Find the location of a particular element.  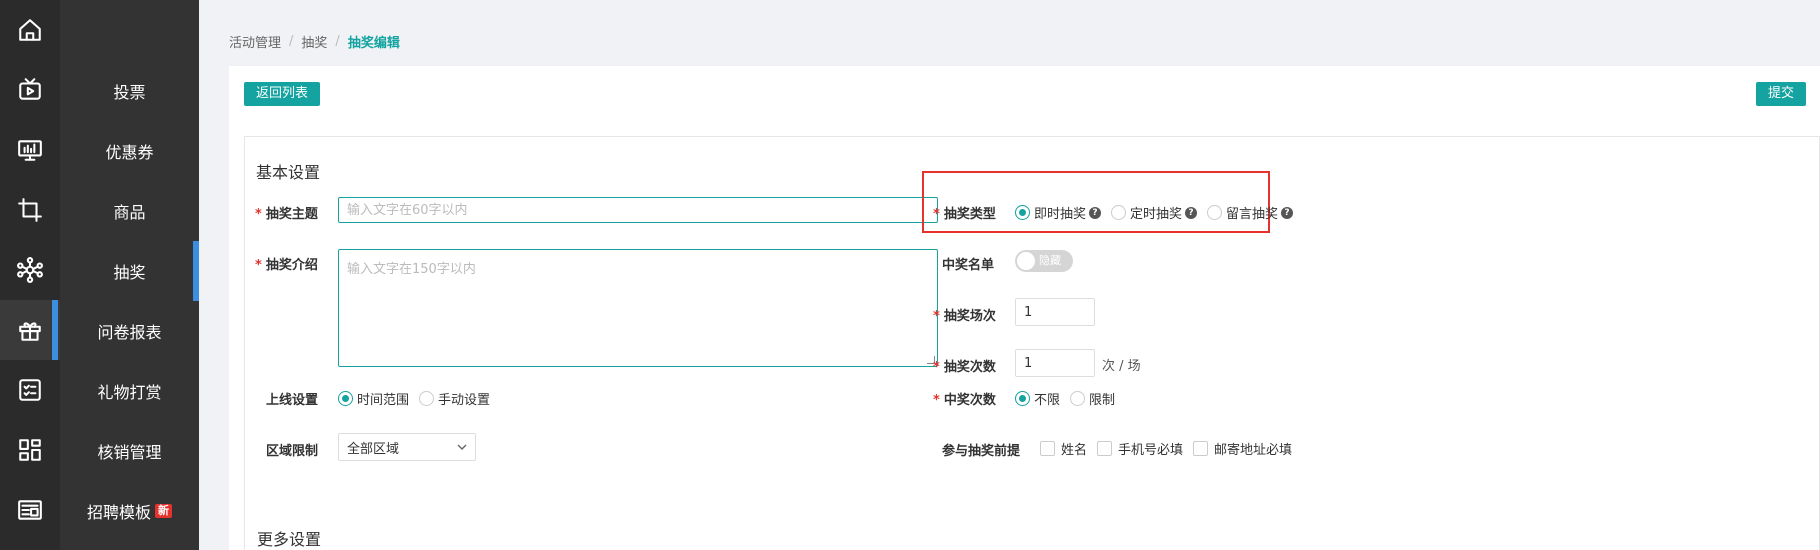

toggle-knob is located at coordinates (1026, 261).